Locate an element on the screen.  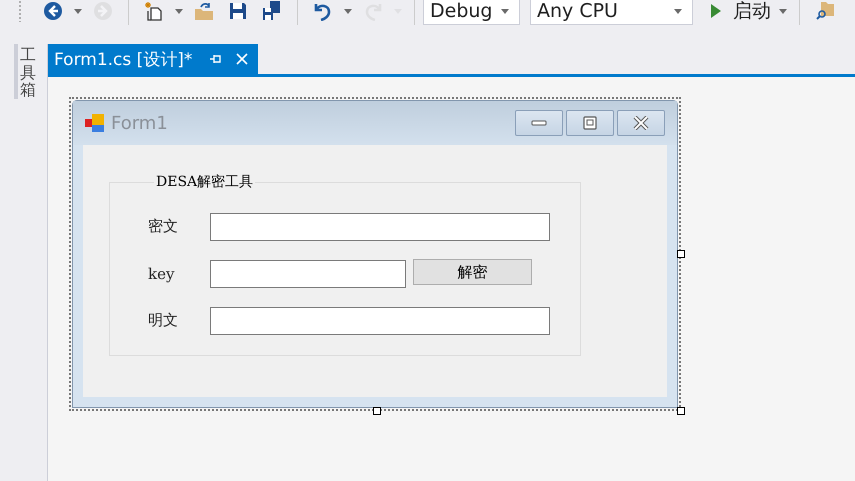
minimize-button is located at coordinates (539, 123).